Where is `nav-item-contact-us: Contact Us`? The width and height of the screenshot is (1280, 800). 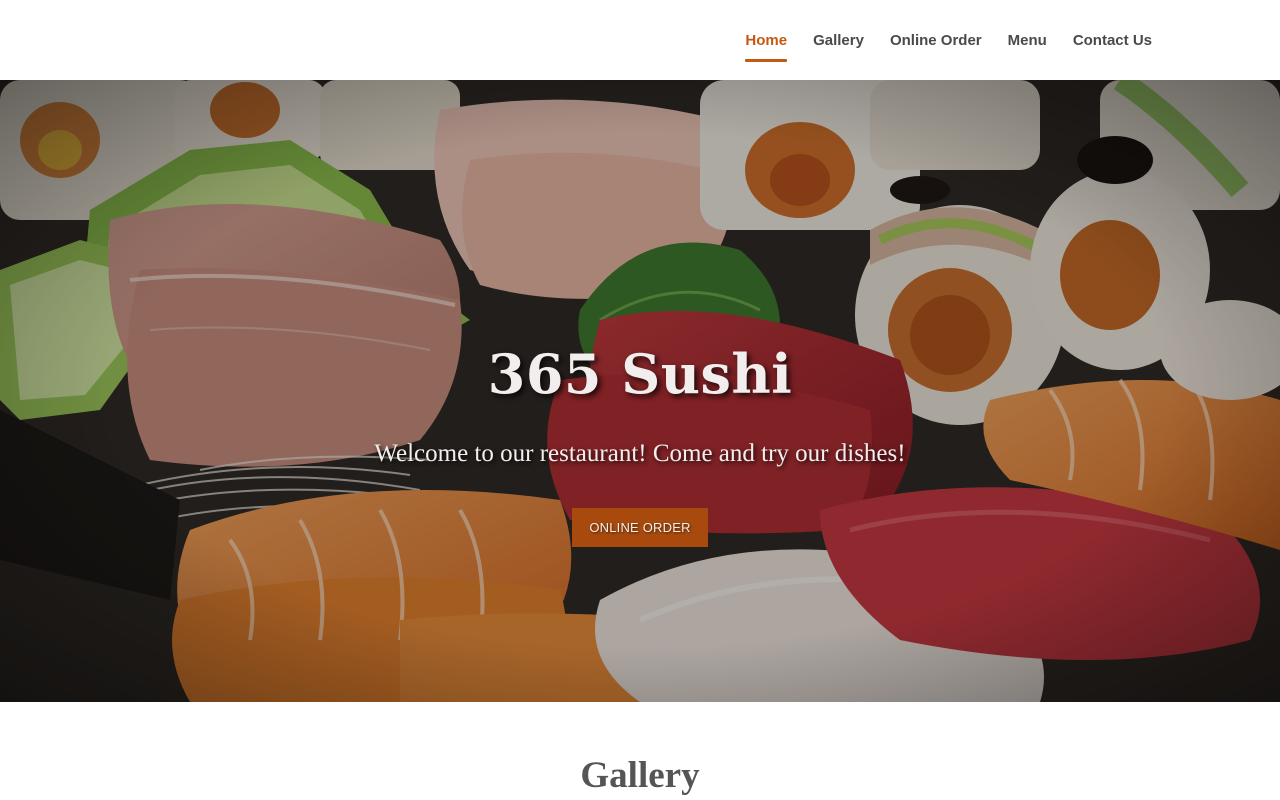 nav-item-contact-us: Contact Us is located at coordinates (1112, 40).